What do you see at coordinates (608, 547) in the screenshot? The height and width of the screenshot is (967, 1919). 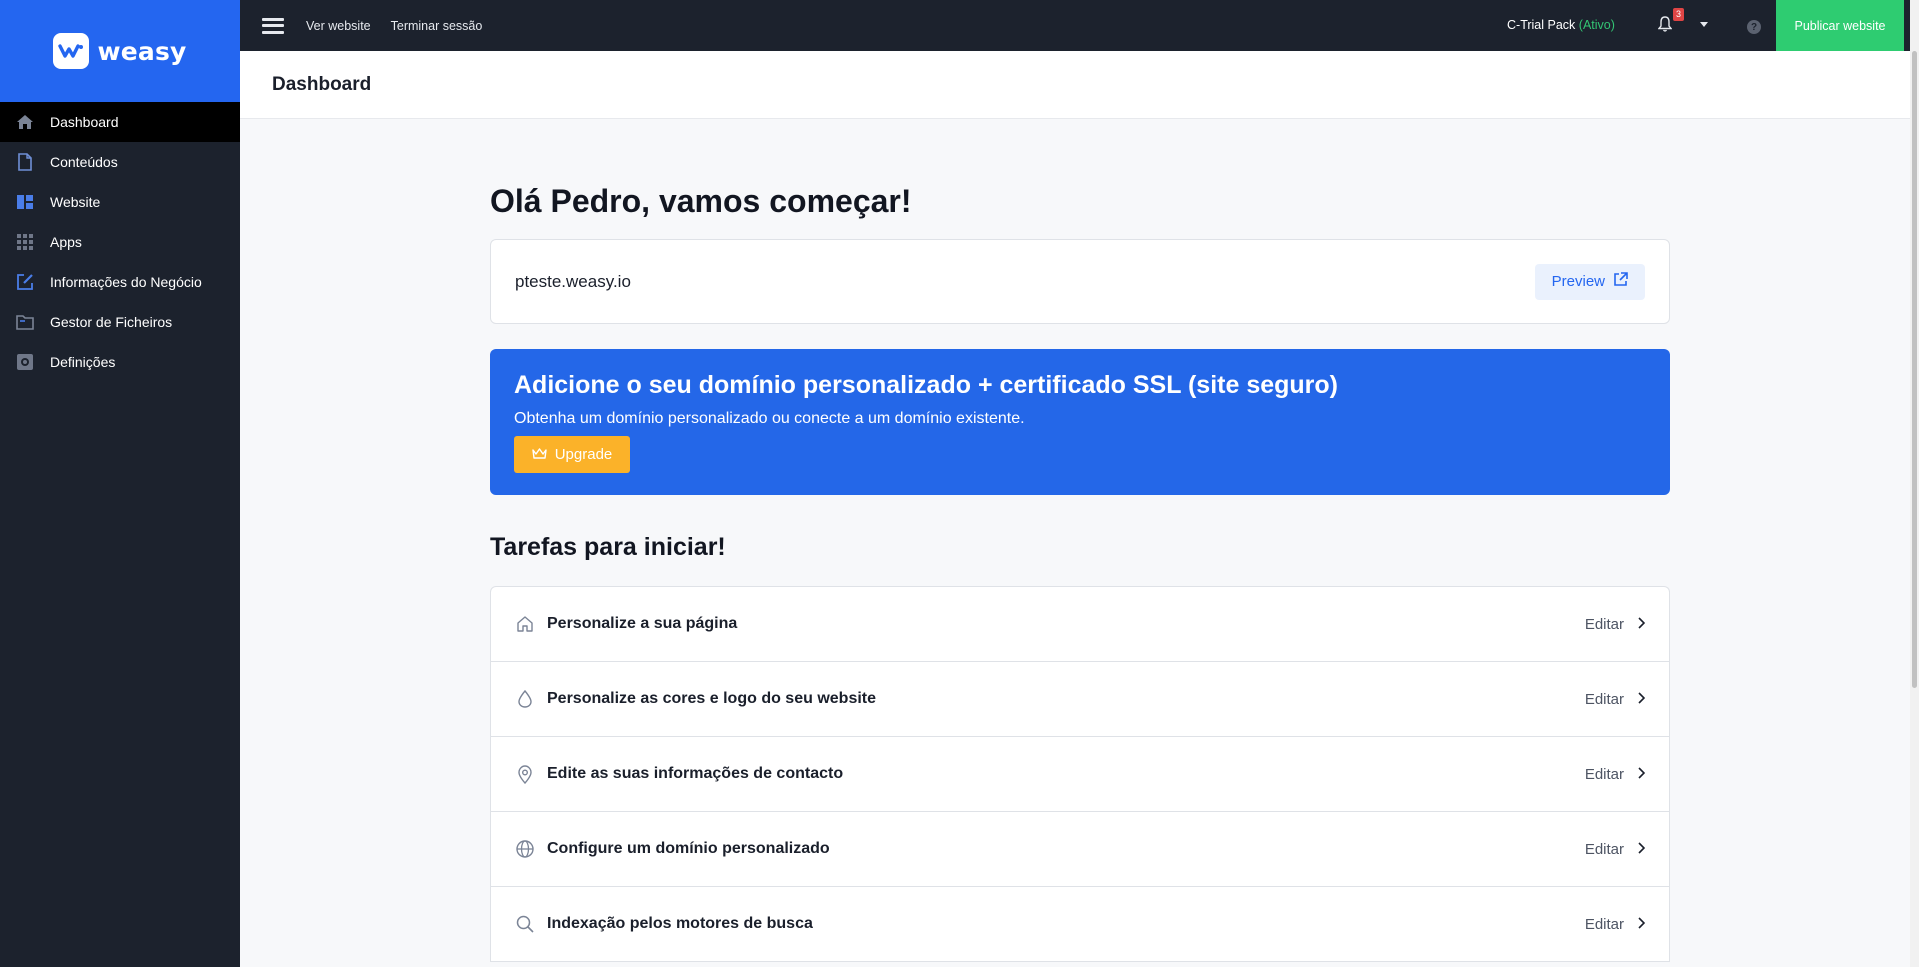 I see `tasks-heading: Tarefas para iniciar!` at bounding box center [608, 547].